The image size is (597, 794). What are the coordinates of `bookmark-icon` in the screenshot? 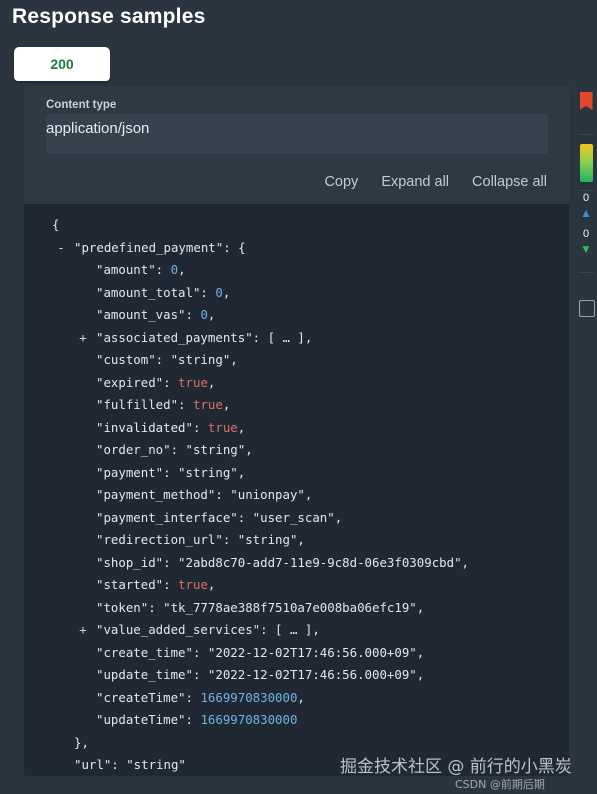 It's located at (587, 308).